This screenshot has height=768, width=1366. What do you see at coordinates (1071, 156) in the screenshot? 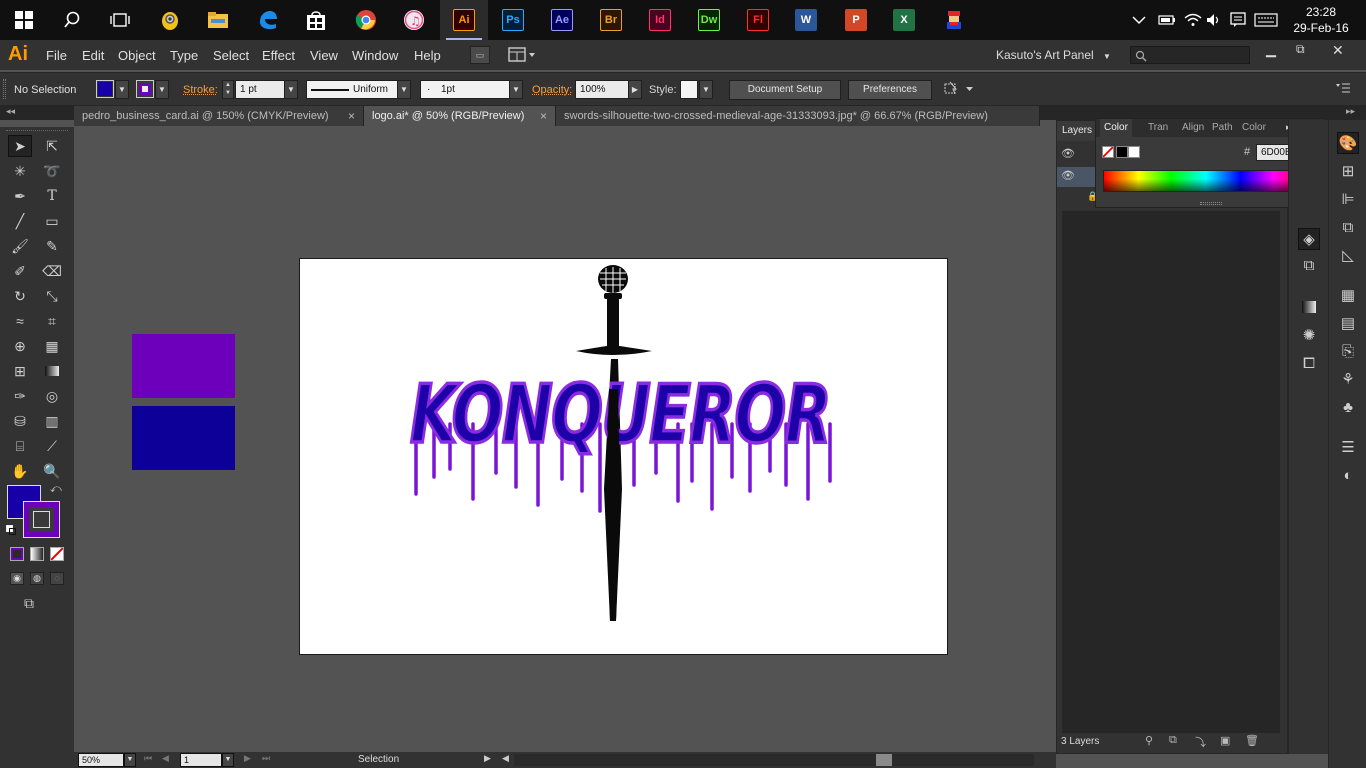
I see `layer-visibility-toggle: 👁` at bounding box center [1071, 156].